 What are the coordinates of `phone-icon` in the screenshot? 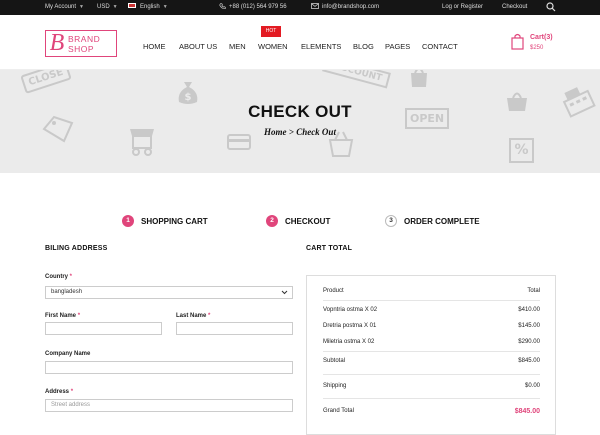 It's located at (222, 6).